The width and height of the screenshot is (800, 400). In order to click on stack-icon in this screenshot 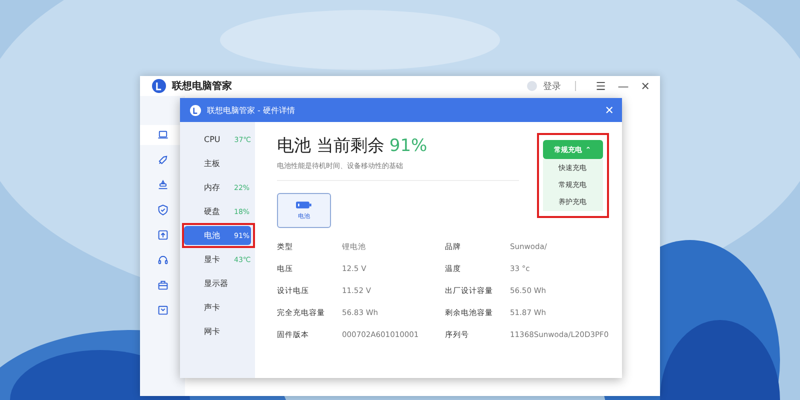, I will do `click(162, 185)`.